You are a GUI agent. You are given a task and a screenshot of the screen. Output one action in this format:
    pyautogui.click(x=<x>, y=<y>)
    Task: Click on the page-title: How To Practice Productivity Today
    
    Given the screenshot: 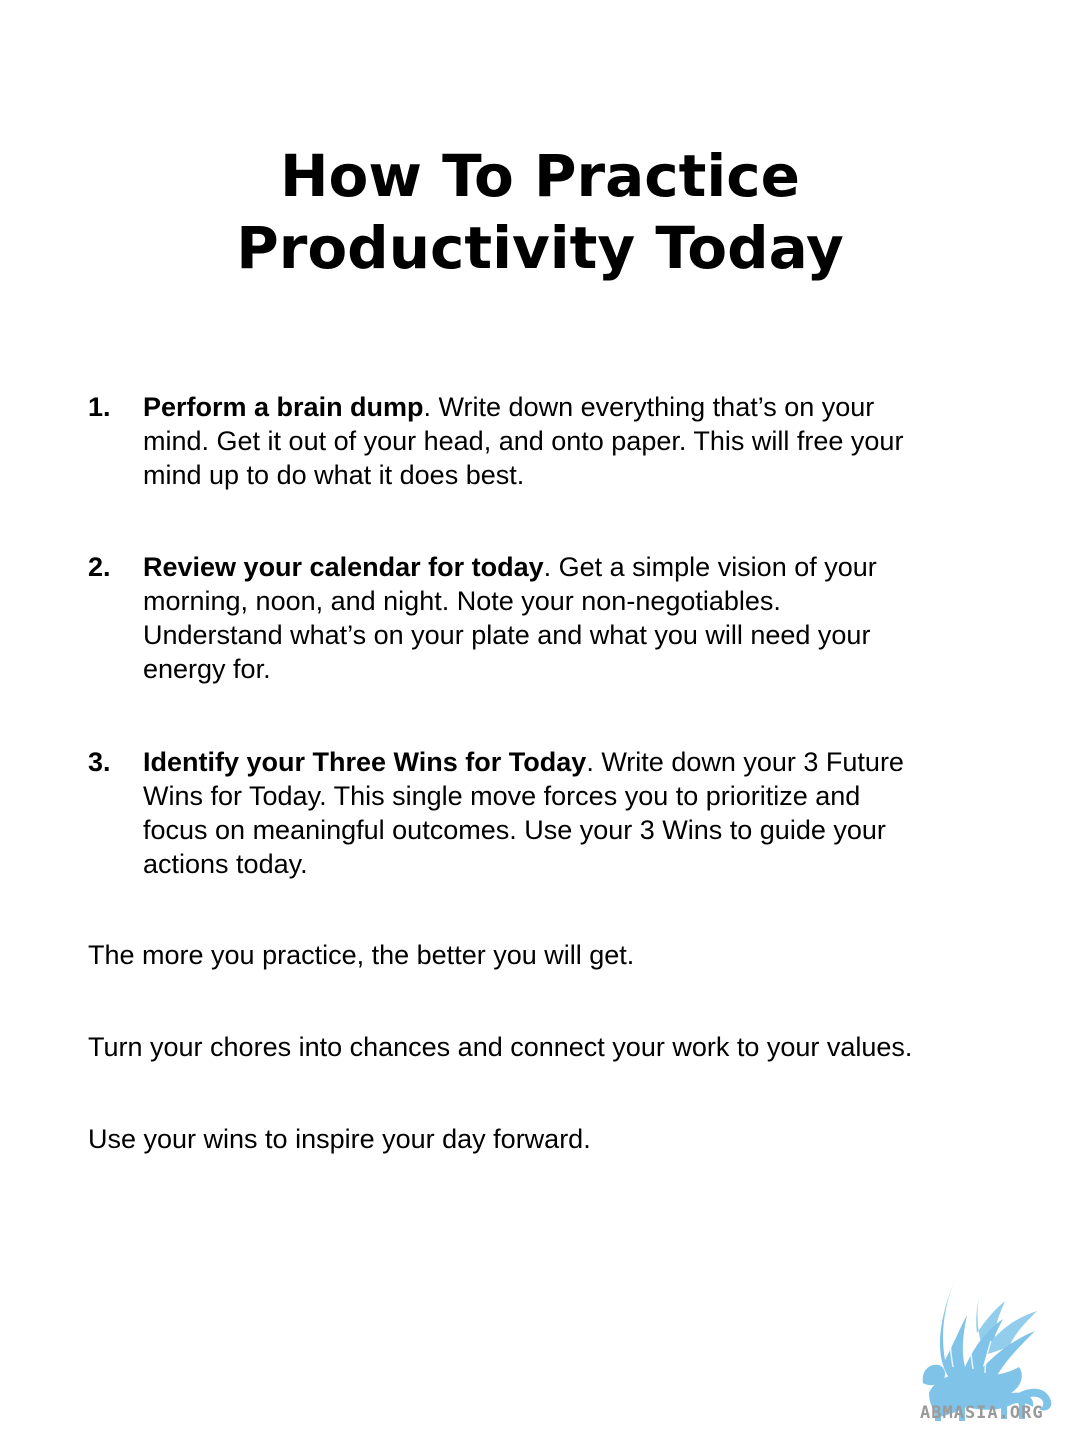 What is the action you would take?
    pyautogui.click(x=540, y=212)
    